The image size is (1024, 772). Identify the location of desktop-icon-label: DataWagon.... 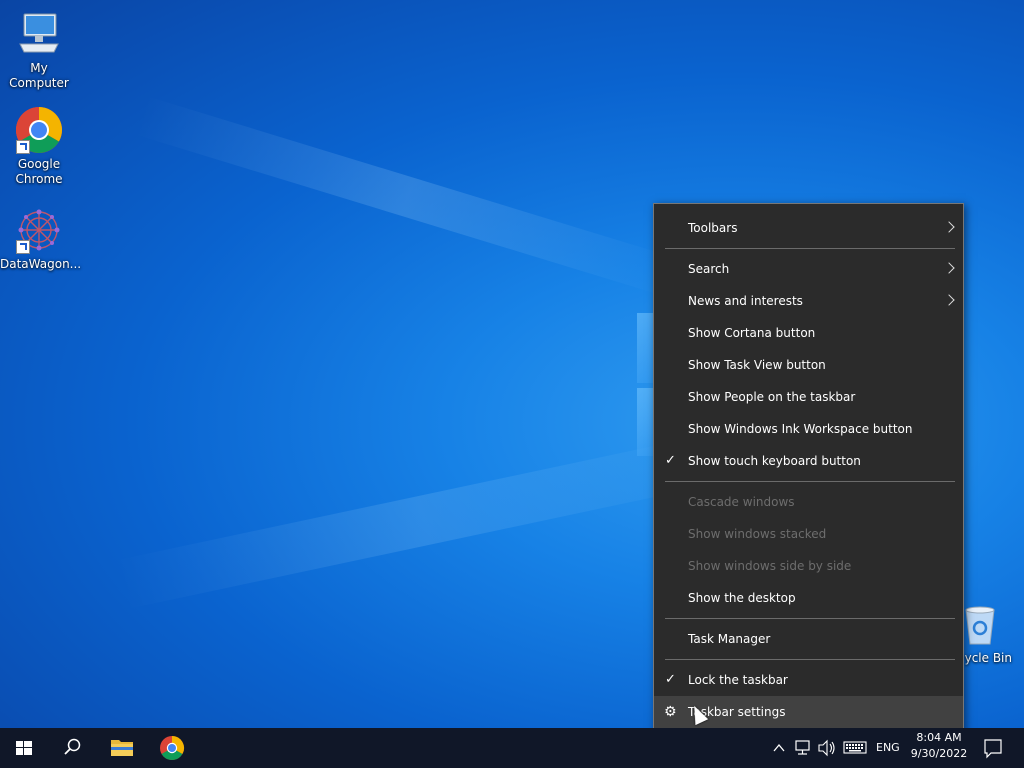
(41, 264).